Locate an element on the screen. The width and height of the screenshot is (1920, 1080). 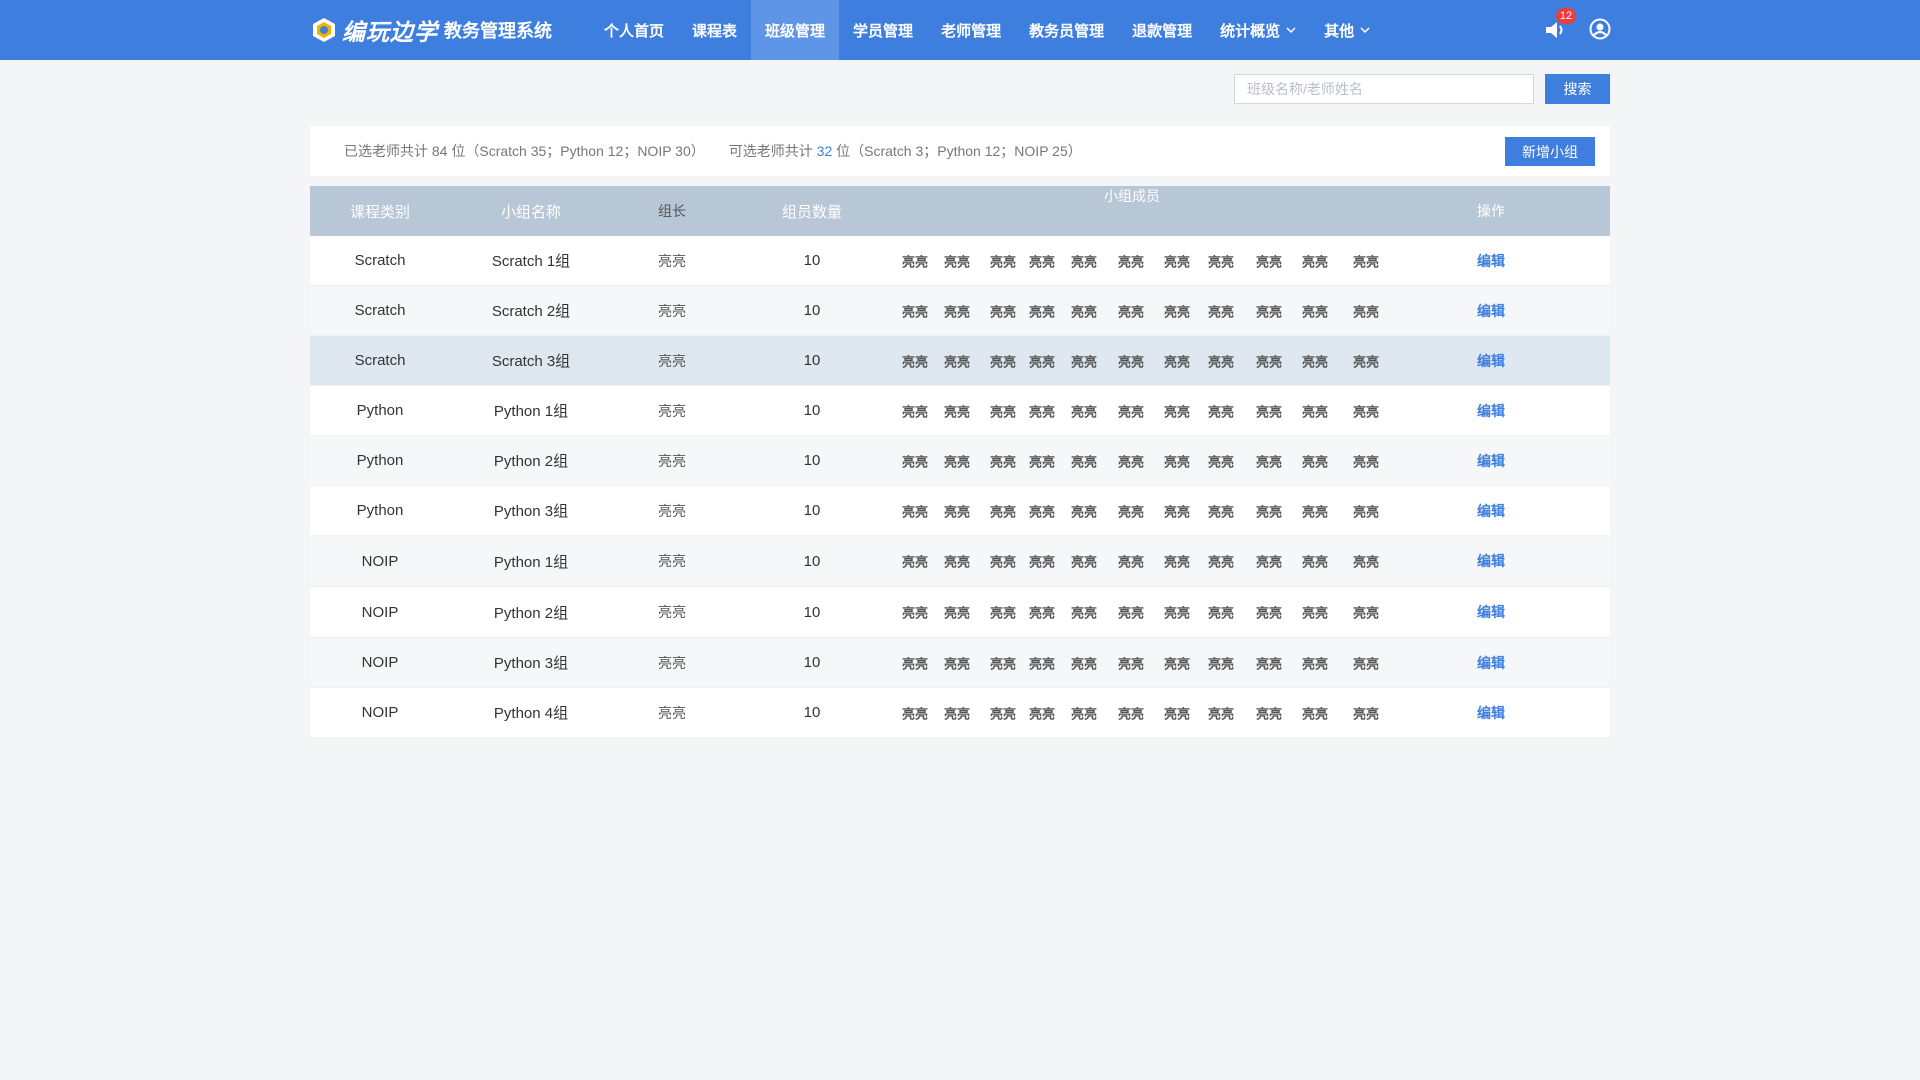
brand: 编玩边学 教务管理系统 is located at coordinates (431, 30).